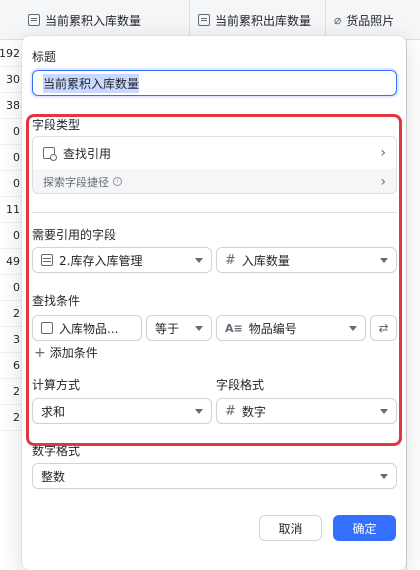  What do you see at coordinates (413, 305) in the screenshot?
I see `table-right-column` at bounding box center [413, 305].